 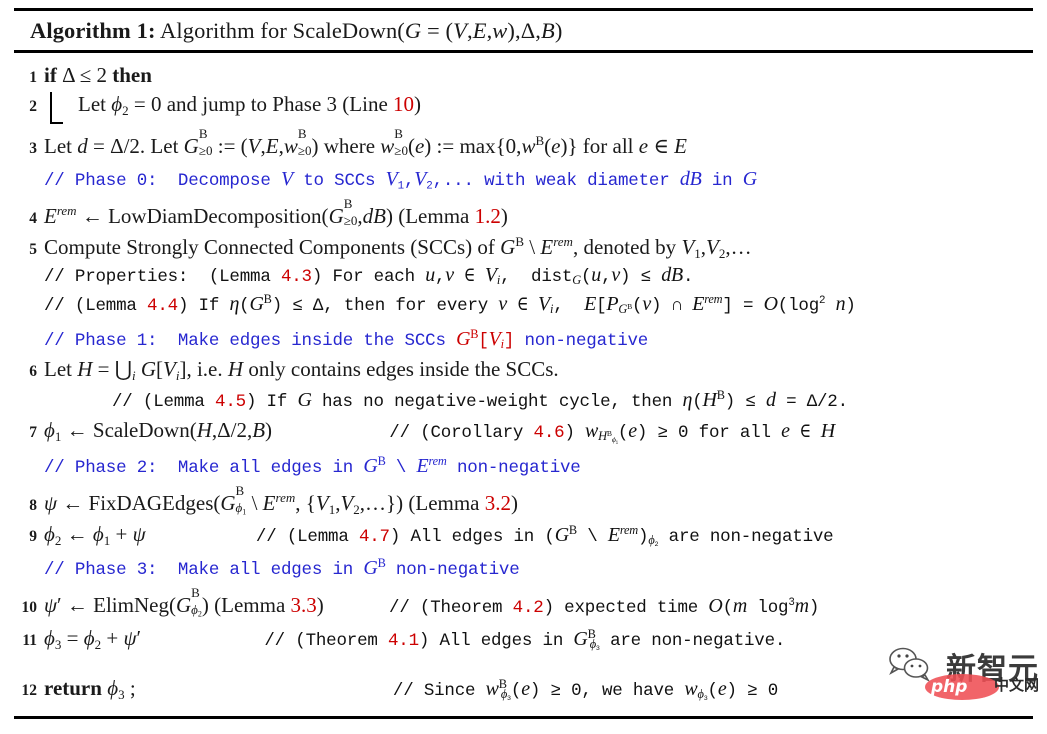 I want to click on ref-lemma-4-7: 4.7, so click(x=374, y=536).